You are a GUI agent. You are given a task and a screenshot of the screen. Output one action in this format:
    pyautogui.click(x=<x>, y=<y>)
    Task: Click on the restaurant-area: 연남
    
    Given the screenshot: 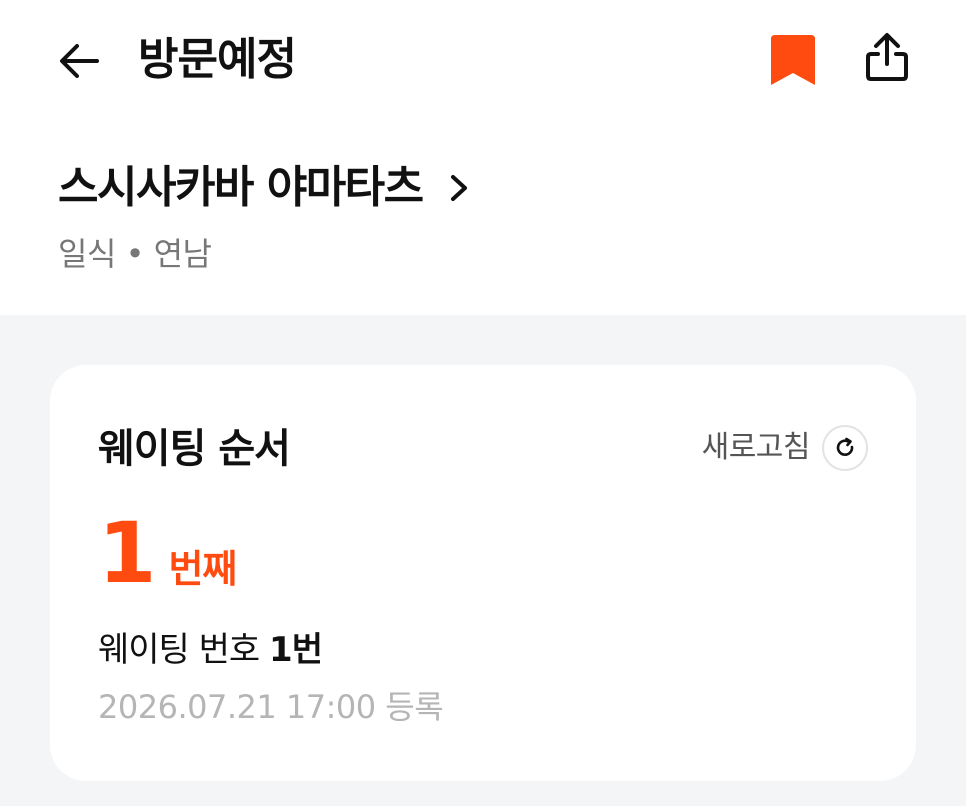 What is the action you would take?
    pyautogui.click(x=182, y=254)
    